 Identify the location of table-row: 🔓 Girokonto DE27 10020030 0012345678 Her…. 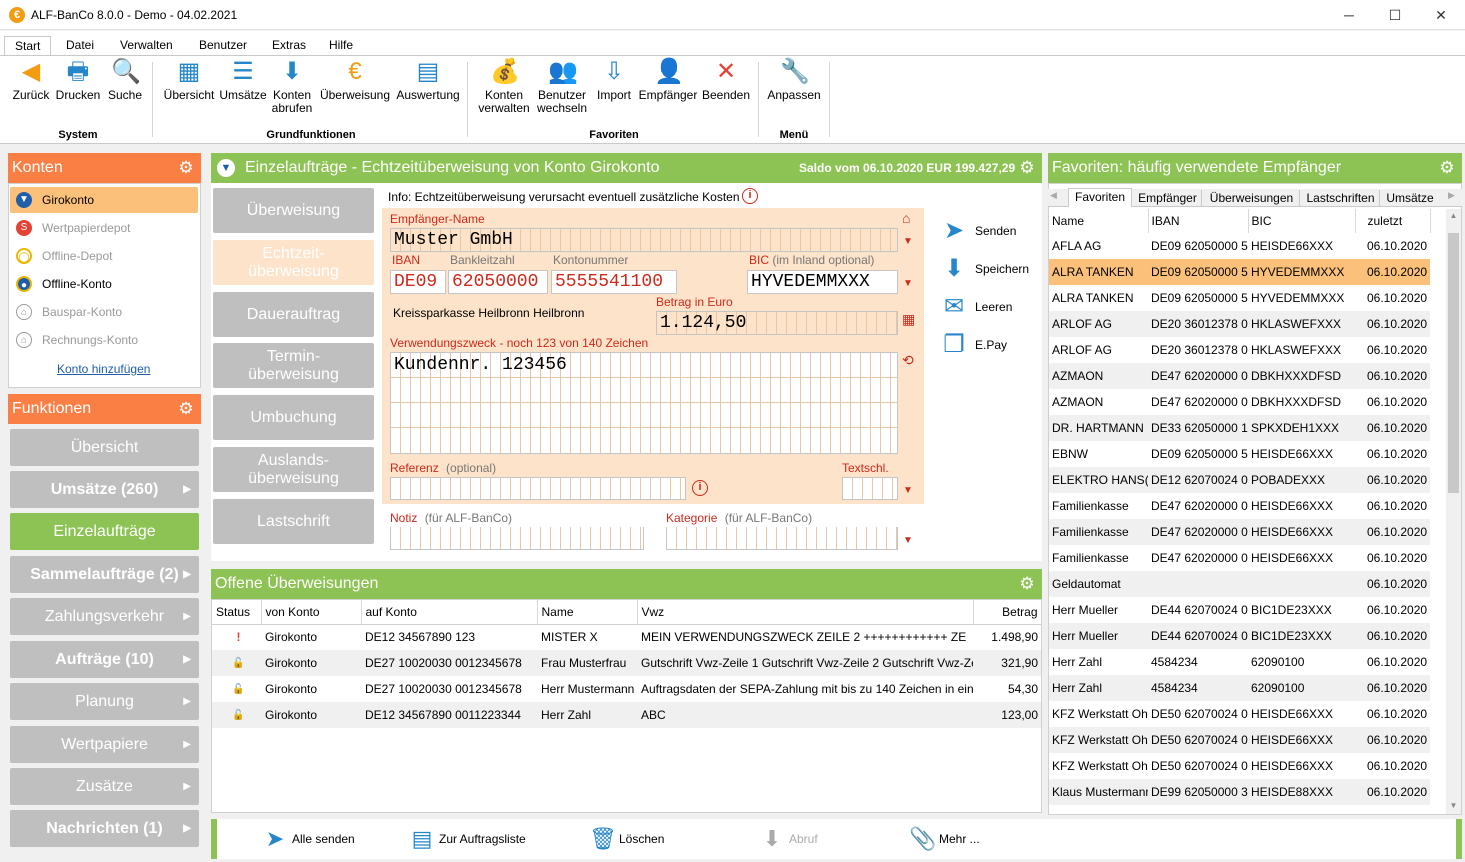
(626, 689).